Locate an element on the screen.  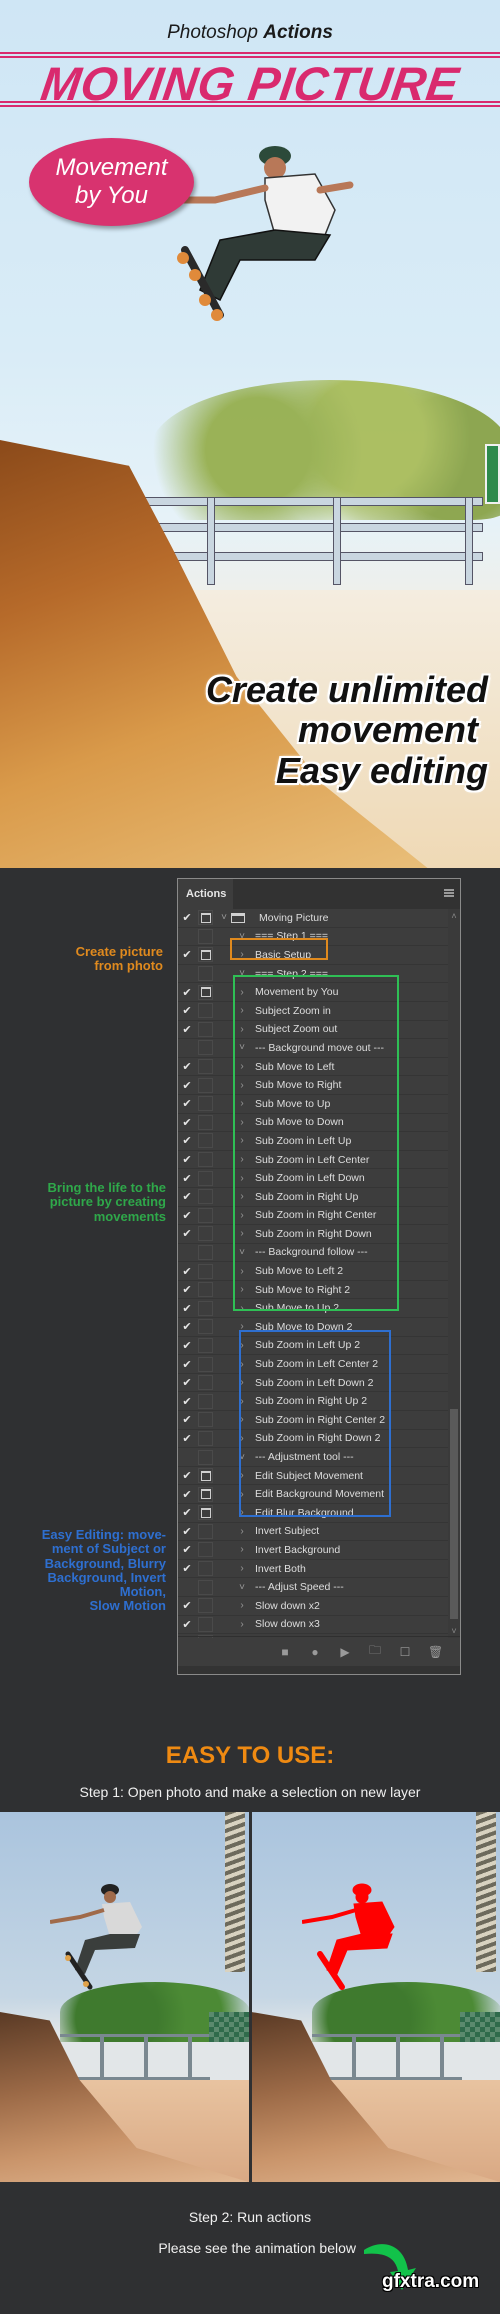
action-row: ✔ › Invert Both is located at coordinates (314, 1569).